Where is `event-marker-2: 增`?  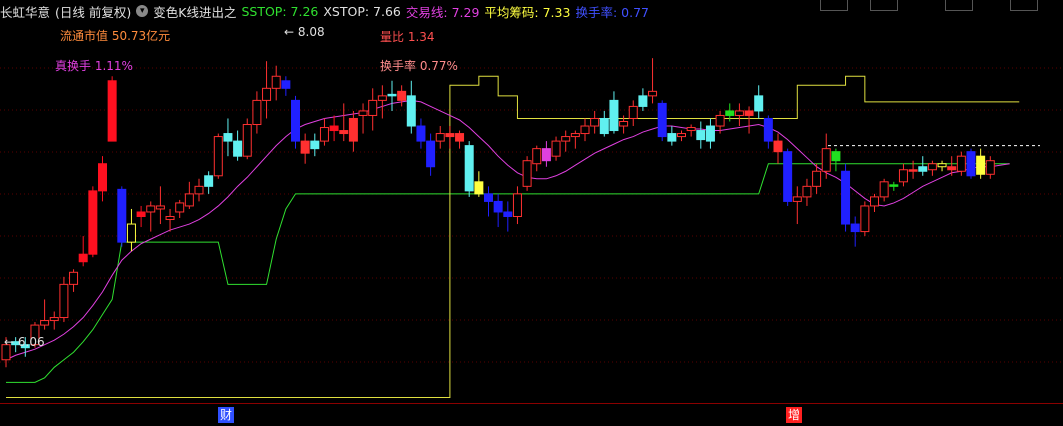 event-marker-2: 增 is located at coordinates (794, 415).